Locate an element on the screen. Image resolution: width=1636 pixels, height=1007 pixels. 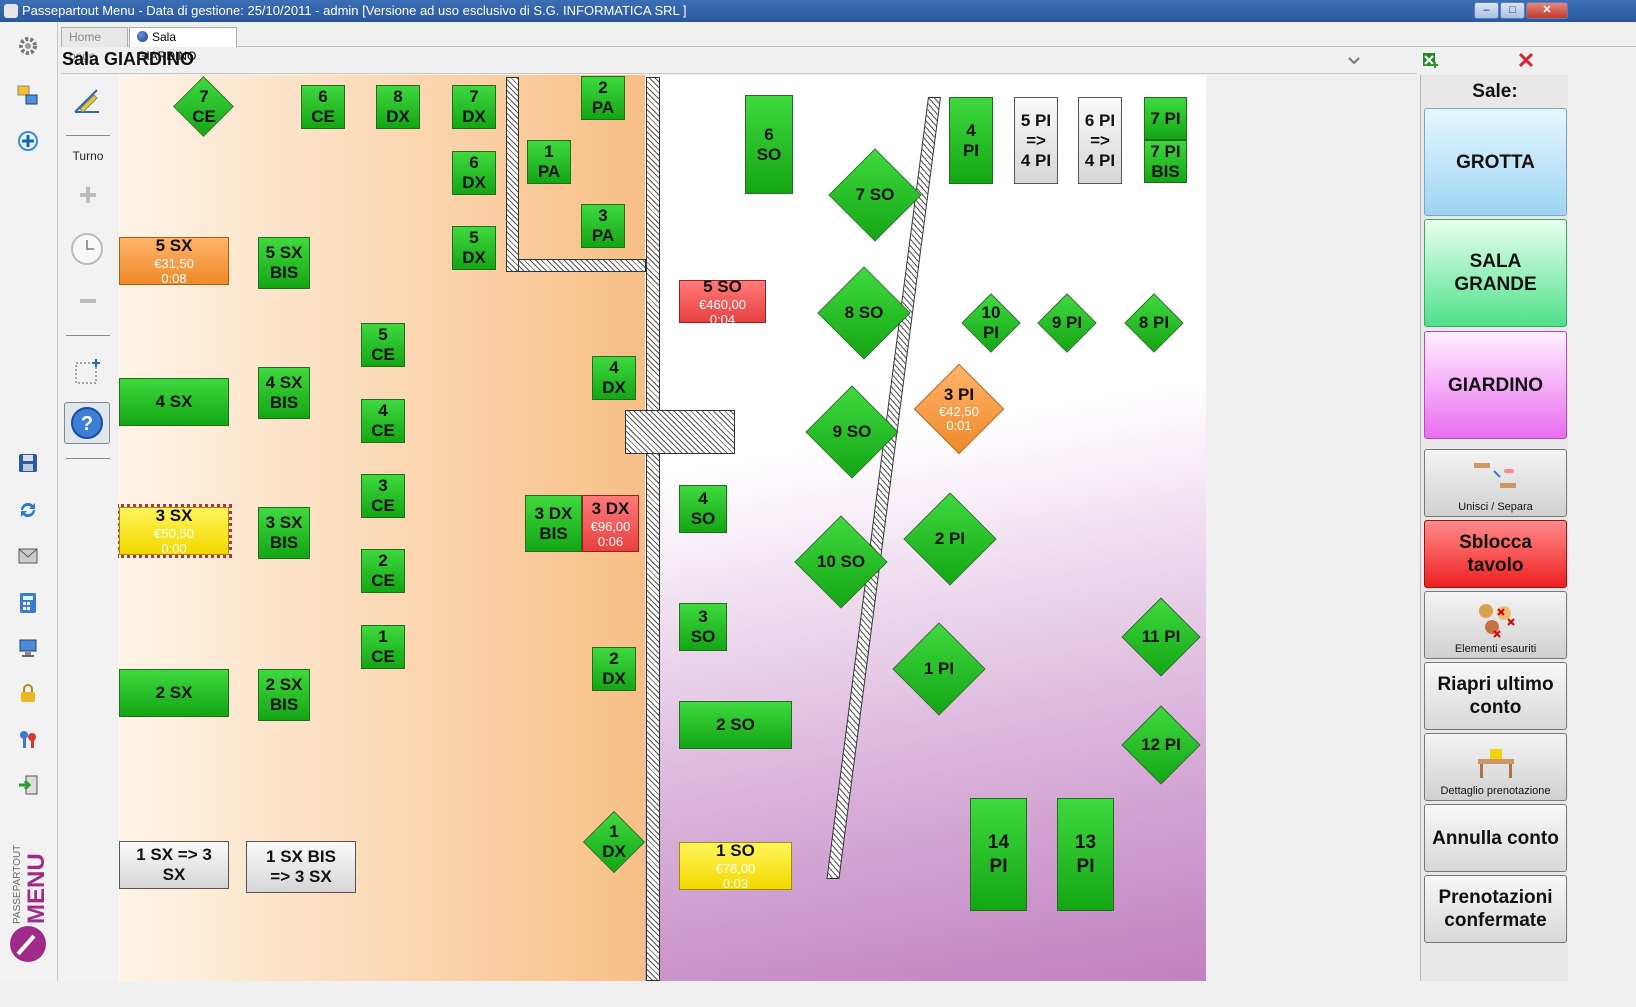
table-2-sx: 2 SX is located at coordinates (174, 693).